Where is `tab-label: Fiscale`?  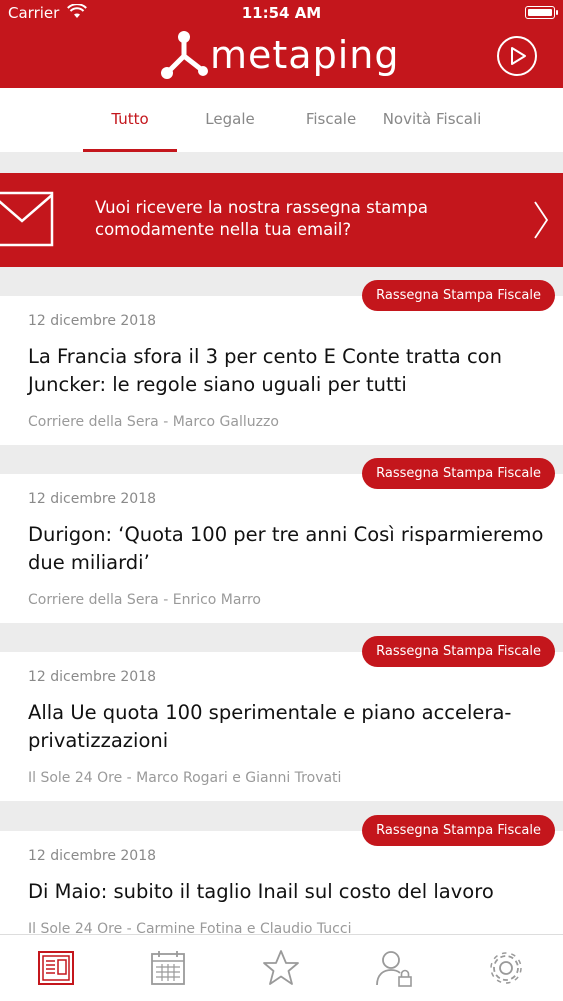
tab-label: Fiscale is located at coordinates (331, 119).